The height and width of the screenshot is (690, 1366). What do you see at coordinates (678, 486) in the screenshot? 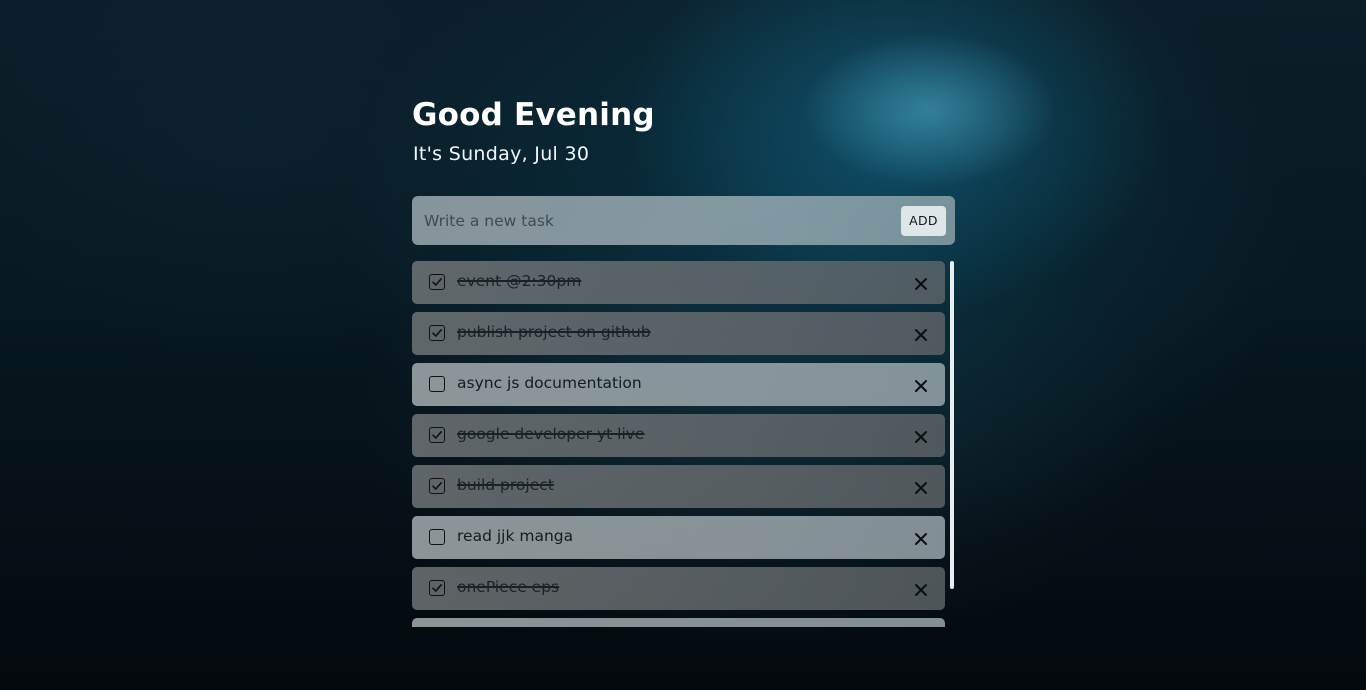
I see `task-item: build project` at bounding box center [678, 486].